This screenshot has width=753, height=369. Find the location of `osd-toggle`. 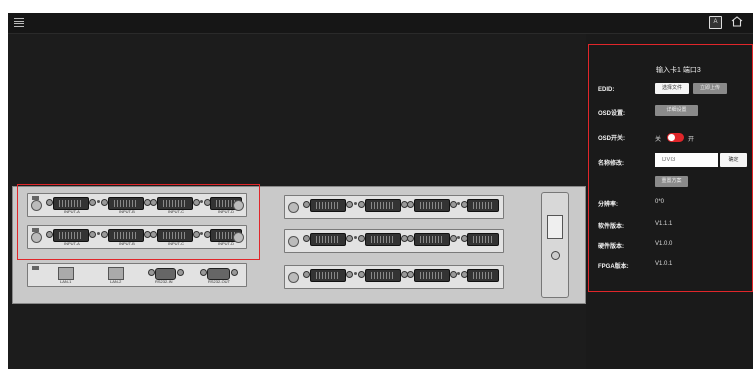

osd-toggle is located at coordinates (675, 137).